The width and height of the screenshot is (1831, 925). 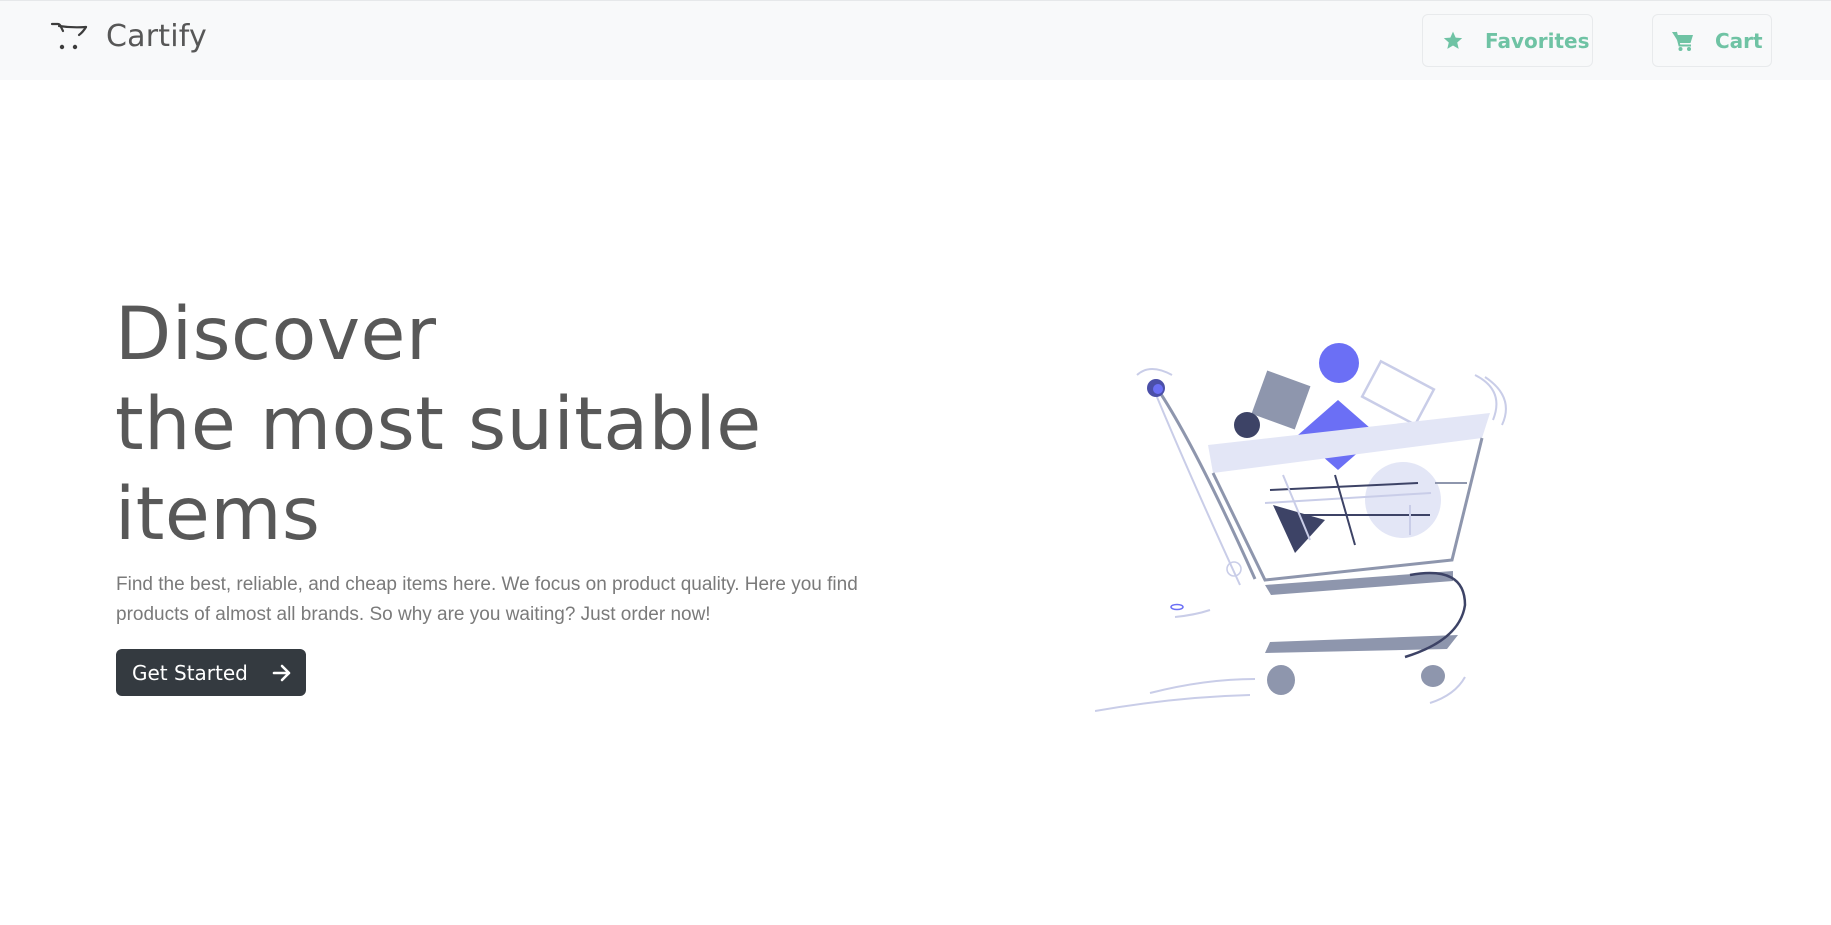 What do you see at coordinates (1712, 40) in the screenshot?
I see `cart-button: Cart` at bounding box center [1712, 40].